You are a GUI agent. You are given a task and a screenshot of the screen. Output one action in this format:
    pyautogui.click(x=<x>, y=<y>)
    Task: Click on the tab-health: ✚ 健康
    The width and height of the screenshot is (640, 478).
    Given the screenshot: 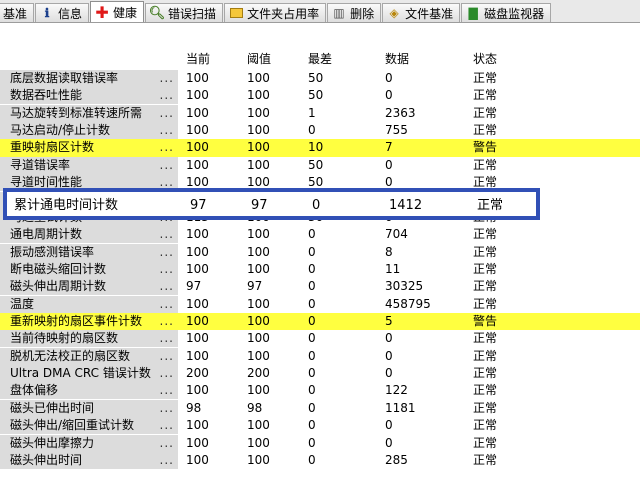 What is the action you would take?
    pyautogui.click(x=117, y=11)
    